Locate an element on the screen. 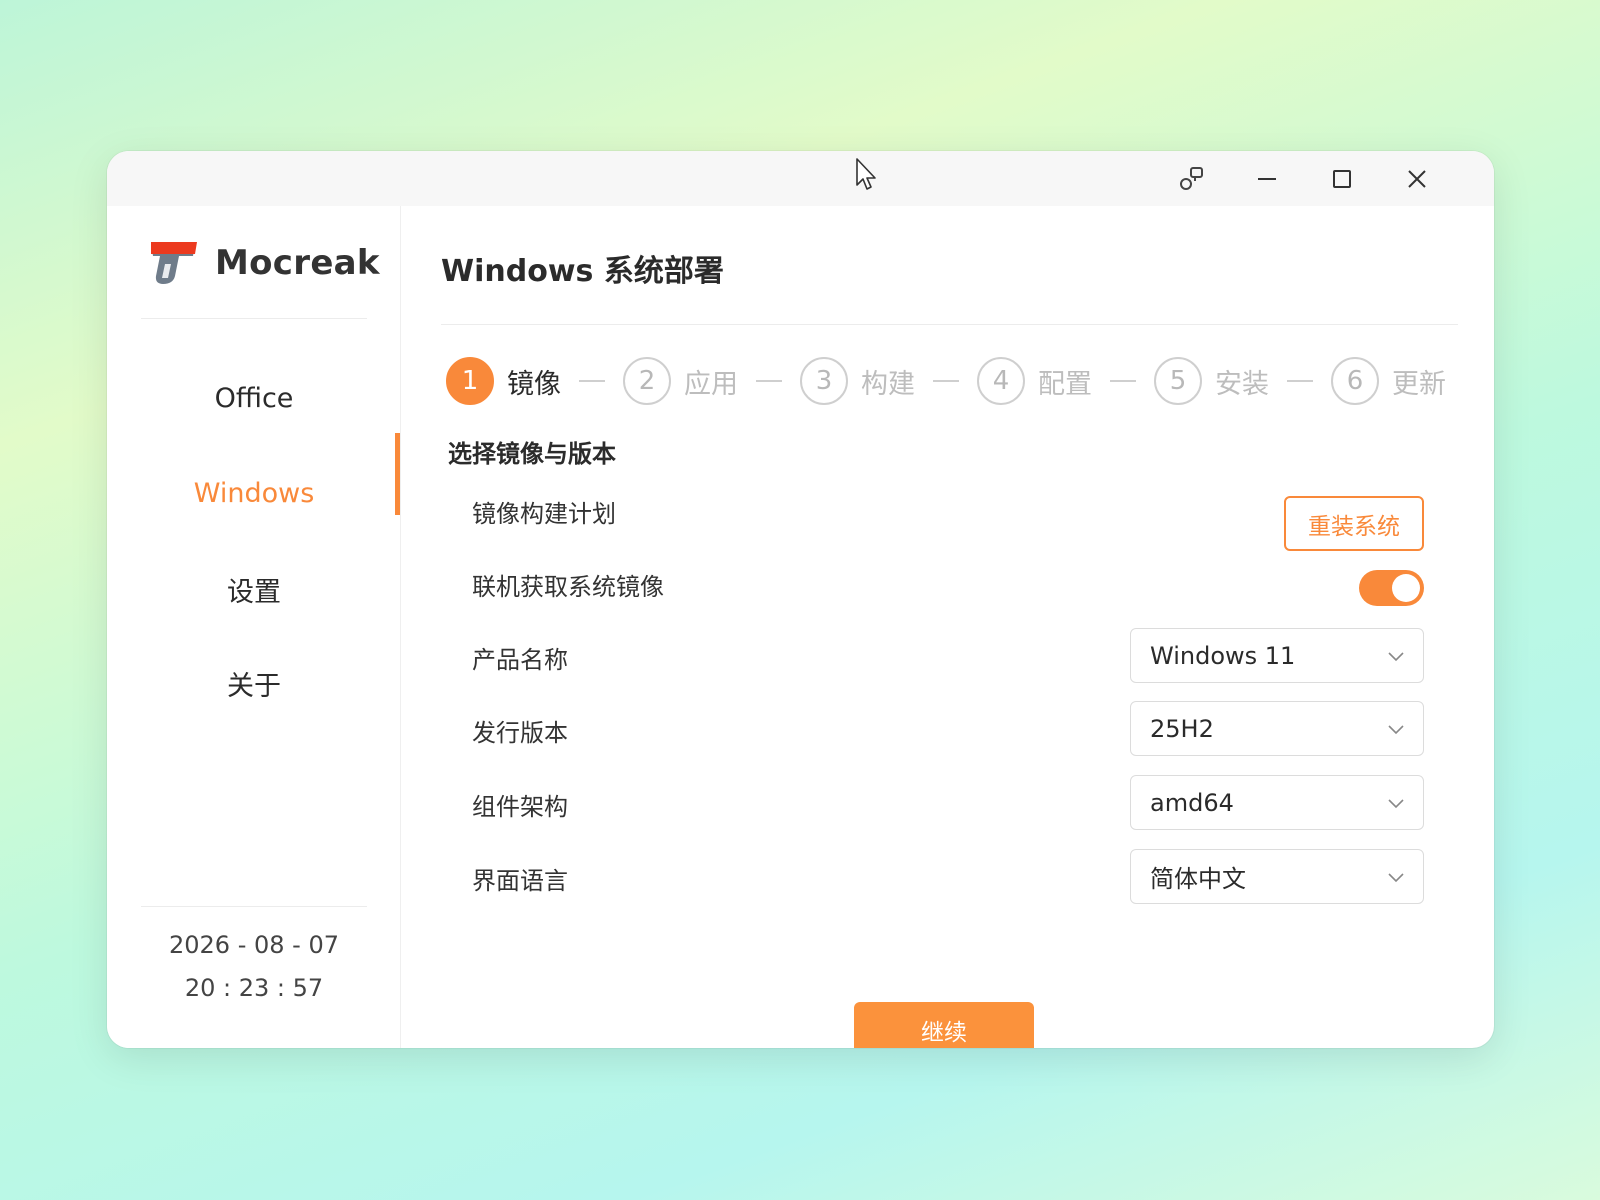 Image resolution: width=1600 pixels, height=1200 pixels. selected-value: 简体中文 is located at coordinates (1198, 879).